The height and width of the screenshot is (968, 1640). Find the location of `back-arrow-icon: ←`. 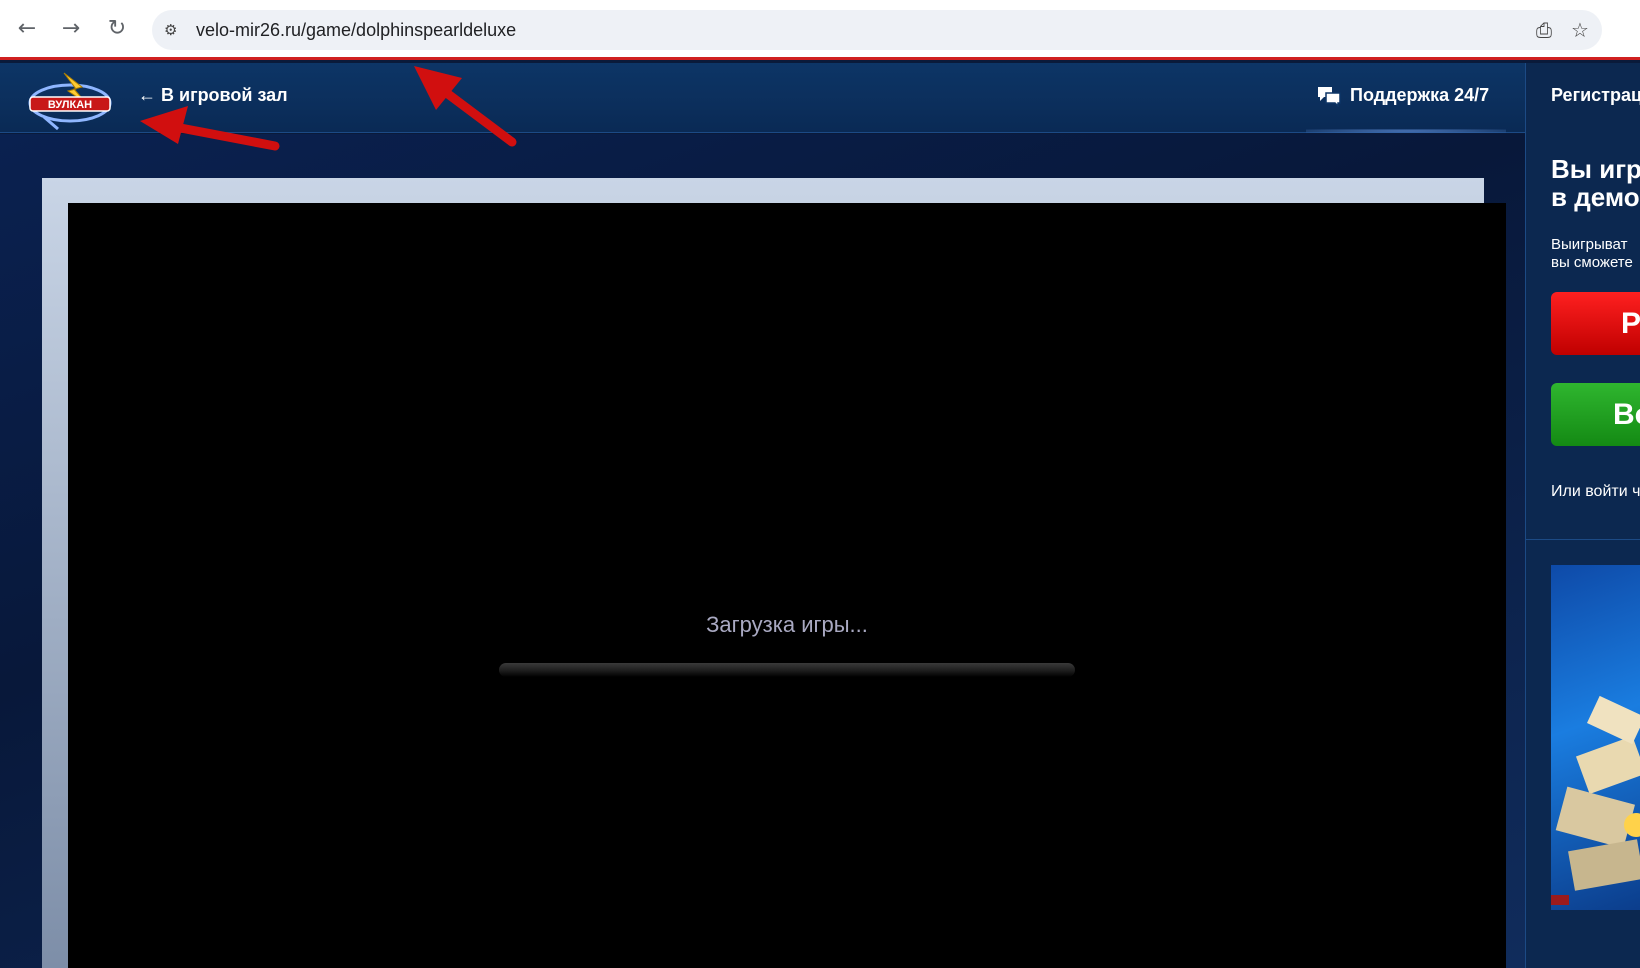

back-arrow-icon: ← is located at coordinates (27, 29).